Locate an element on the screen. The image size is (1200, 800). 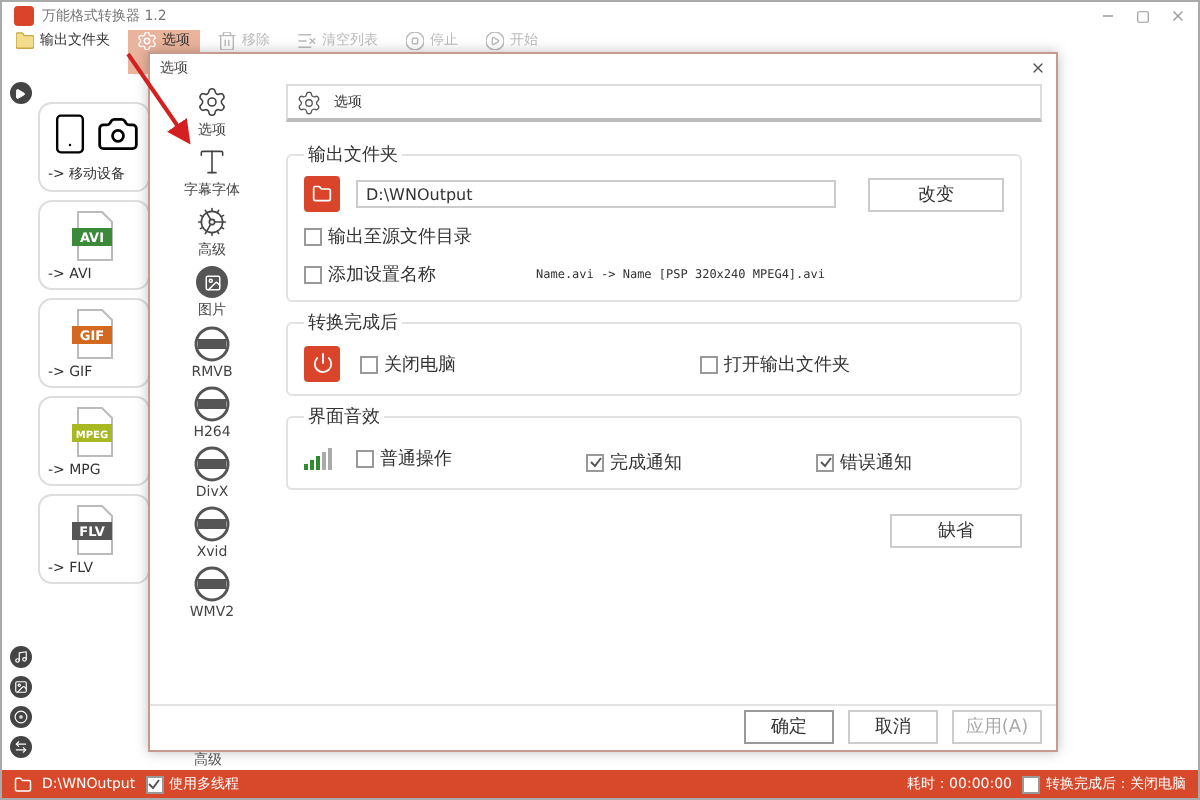
group-title: 输出文件夹 is located at coordinates (353, 155).